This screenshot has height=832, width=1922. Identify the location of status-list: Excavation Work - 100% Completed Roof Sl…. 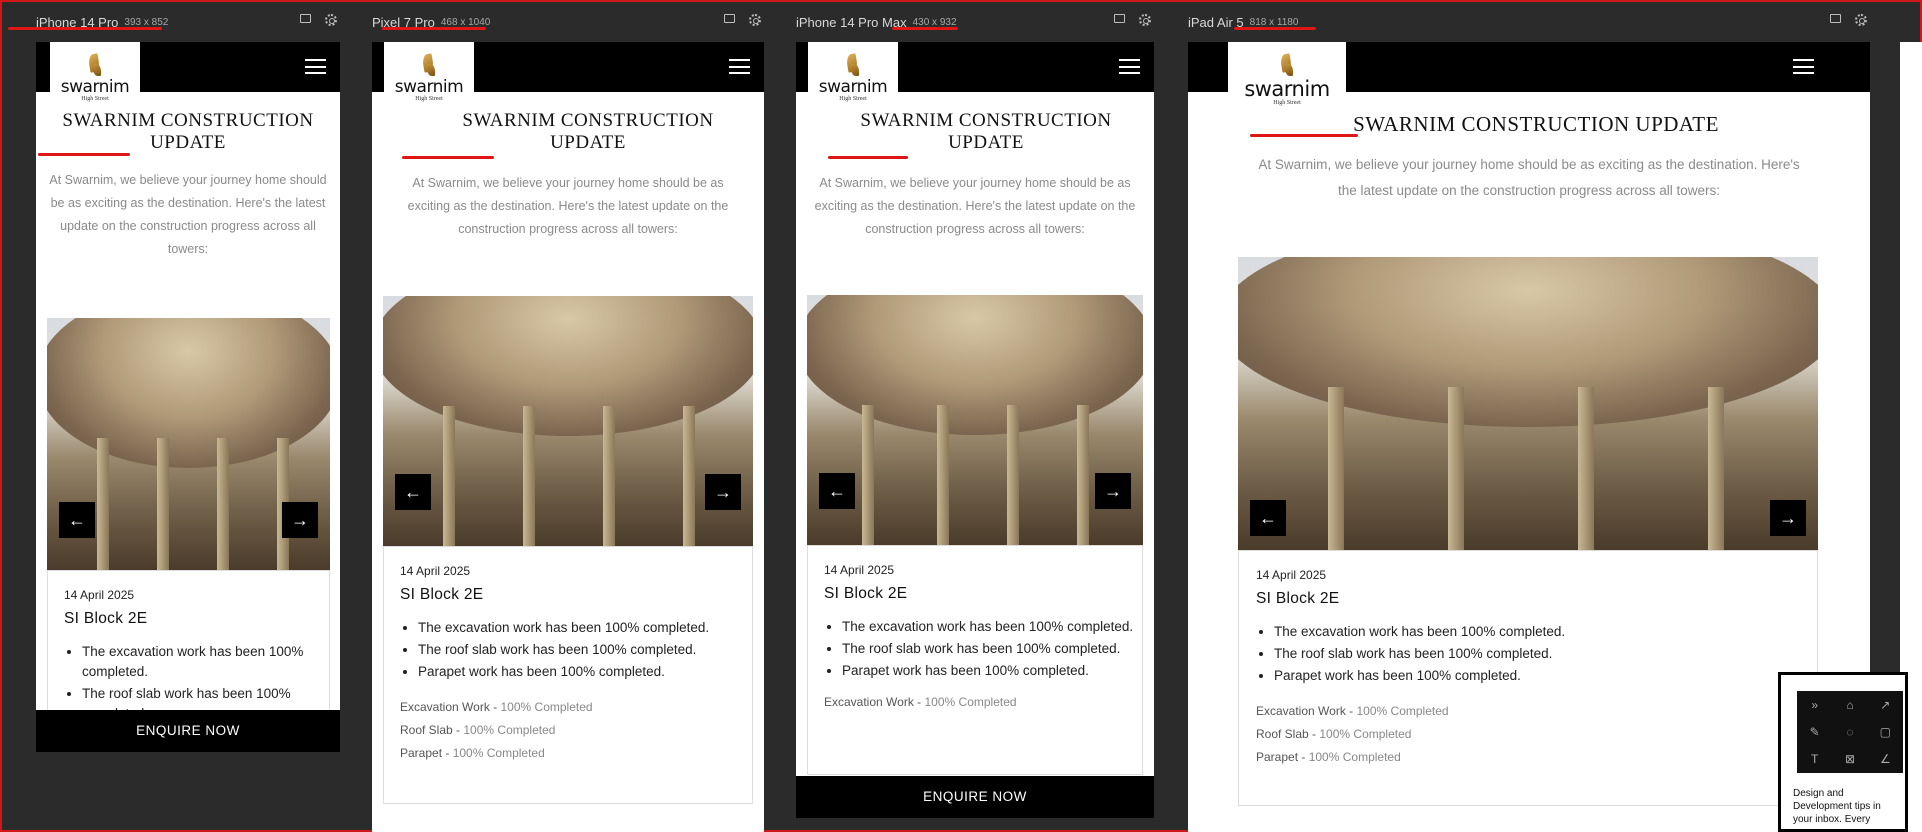
(570, 730).